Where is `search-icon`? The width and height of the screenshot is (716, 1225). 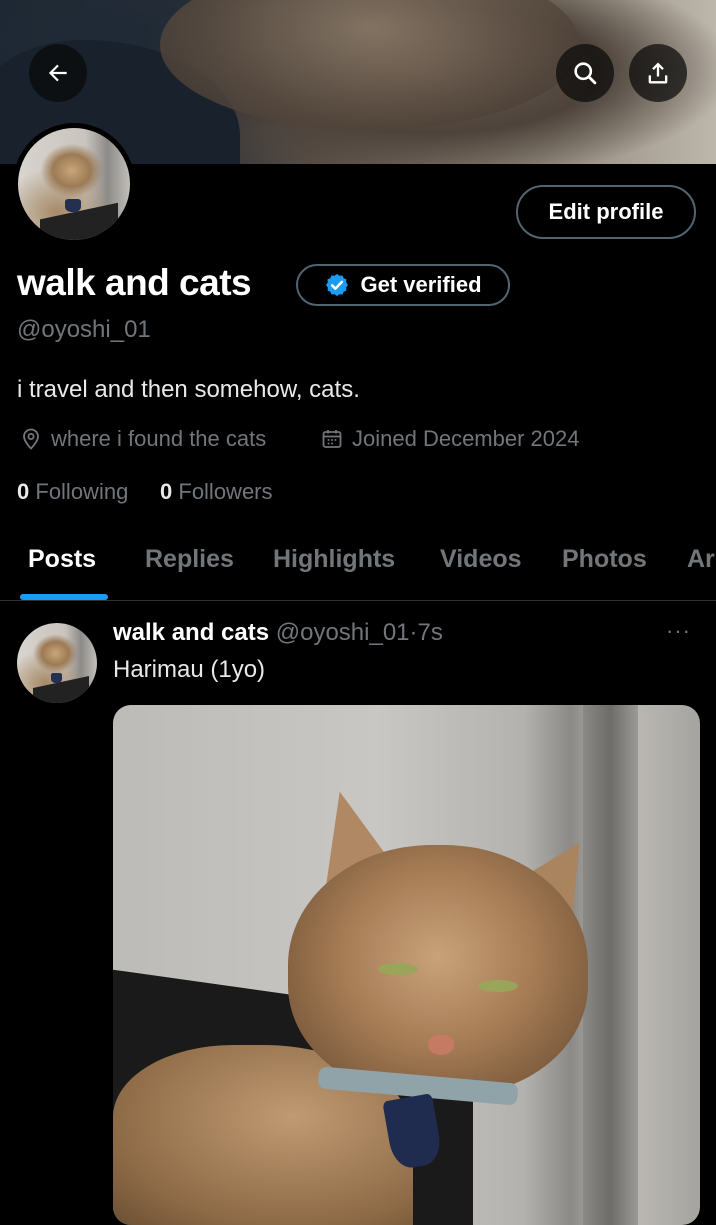 search-icon is located at coordinates (585, 73).